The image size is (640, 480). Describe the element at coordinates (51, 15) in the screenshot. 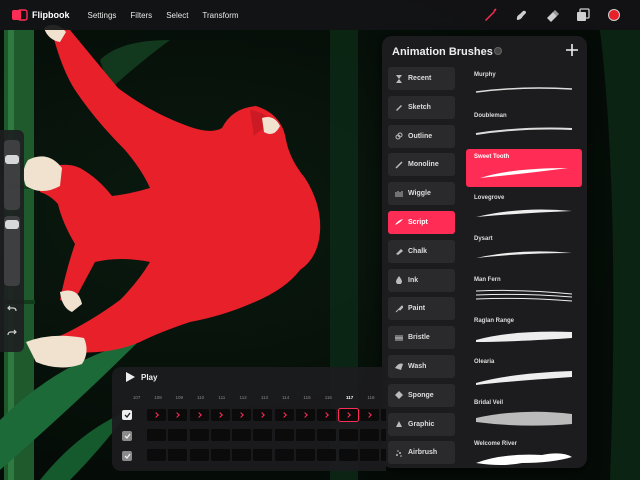

I see `app-name: Flipbook` at that location.